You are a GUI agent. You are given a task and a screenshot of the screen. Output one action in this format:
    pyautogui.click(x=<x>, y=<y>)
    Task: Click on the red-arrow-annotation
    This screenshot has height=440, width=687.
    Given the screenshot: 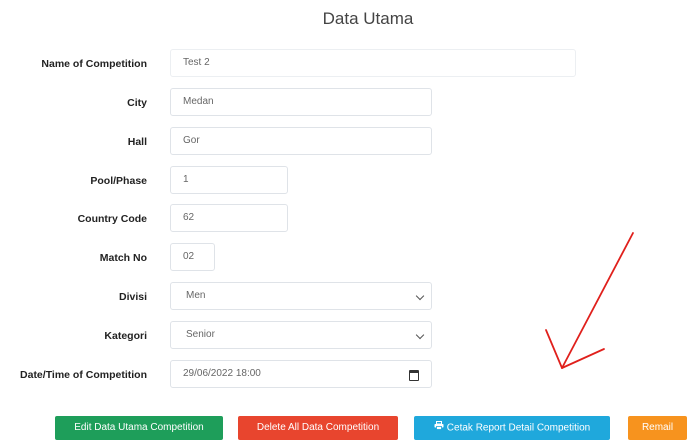 What is the action you would take?
    pyautogui.click(x=589, y=300)
    